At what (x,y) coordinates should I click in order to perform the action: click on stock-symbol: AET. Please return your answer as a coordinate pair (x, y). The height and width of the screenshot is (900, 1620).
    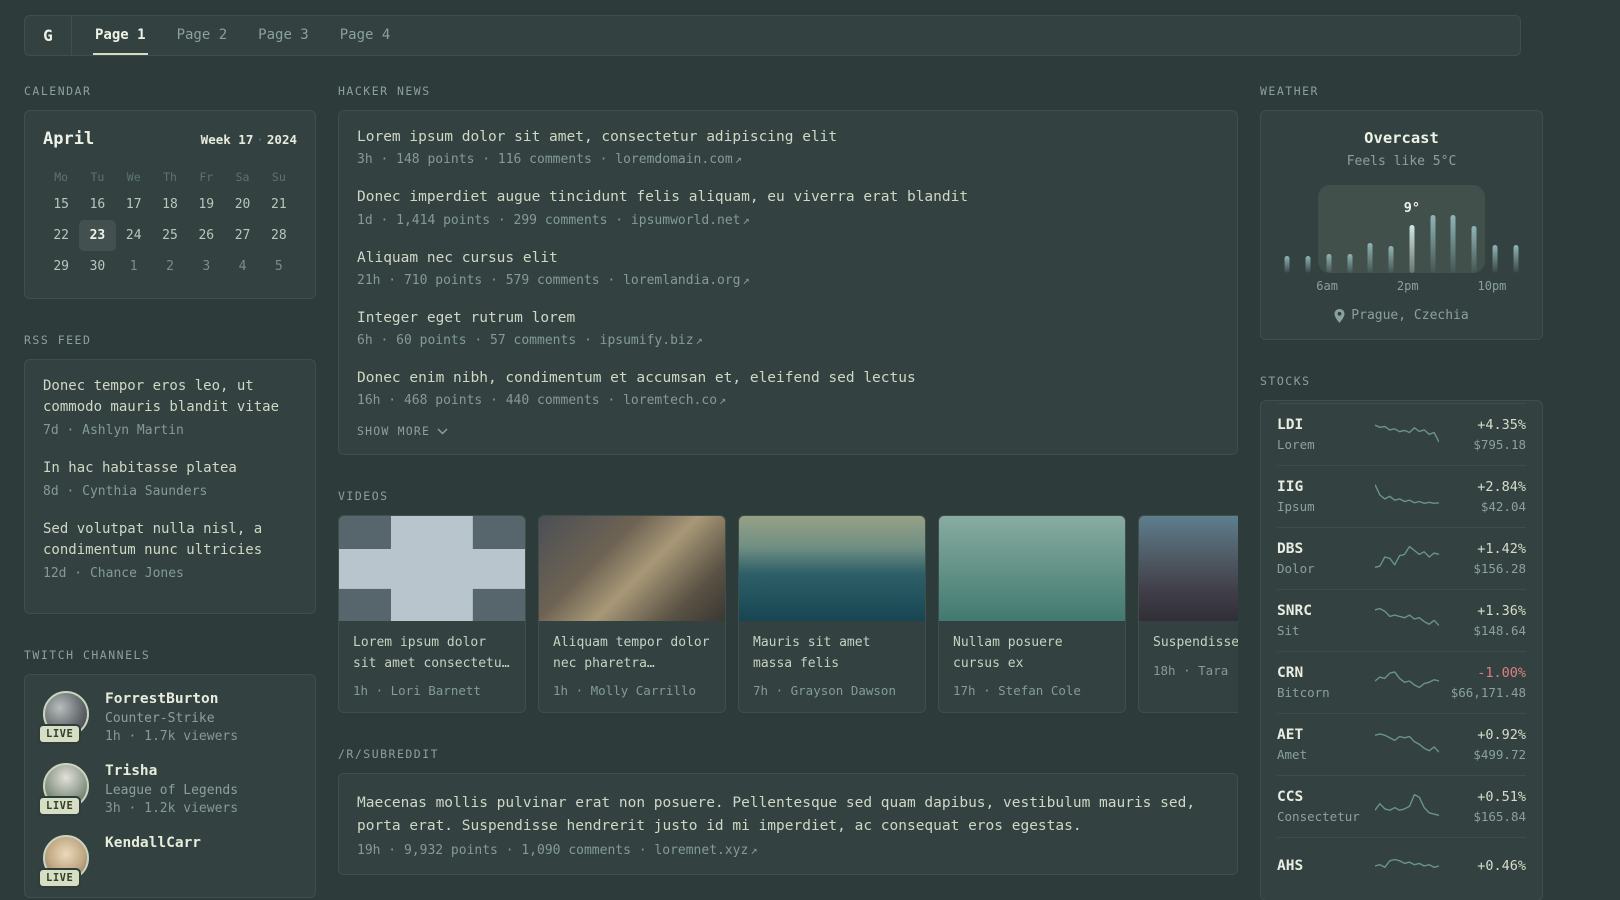
    Looking at the image, I should click on (1325, 735).